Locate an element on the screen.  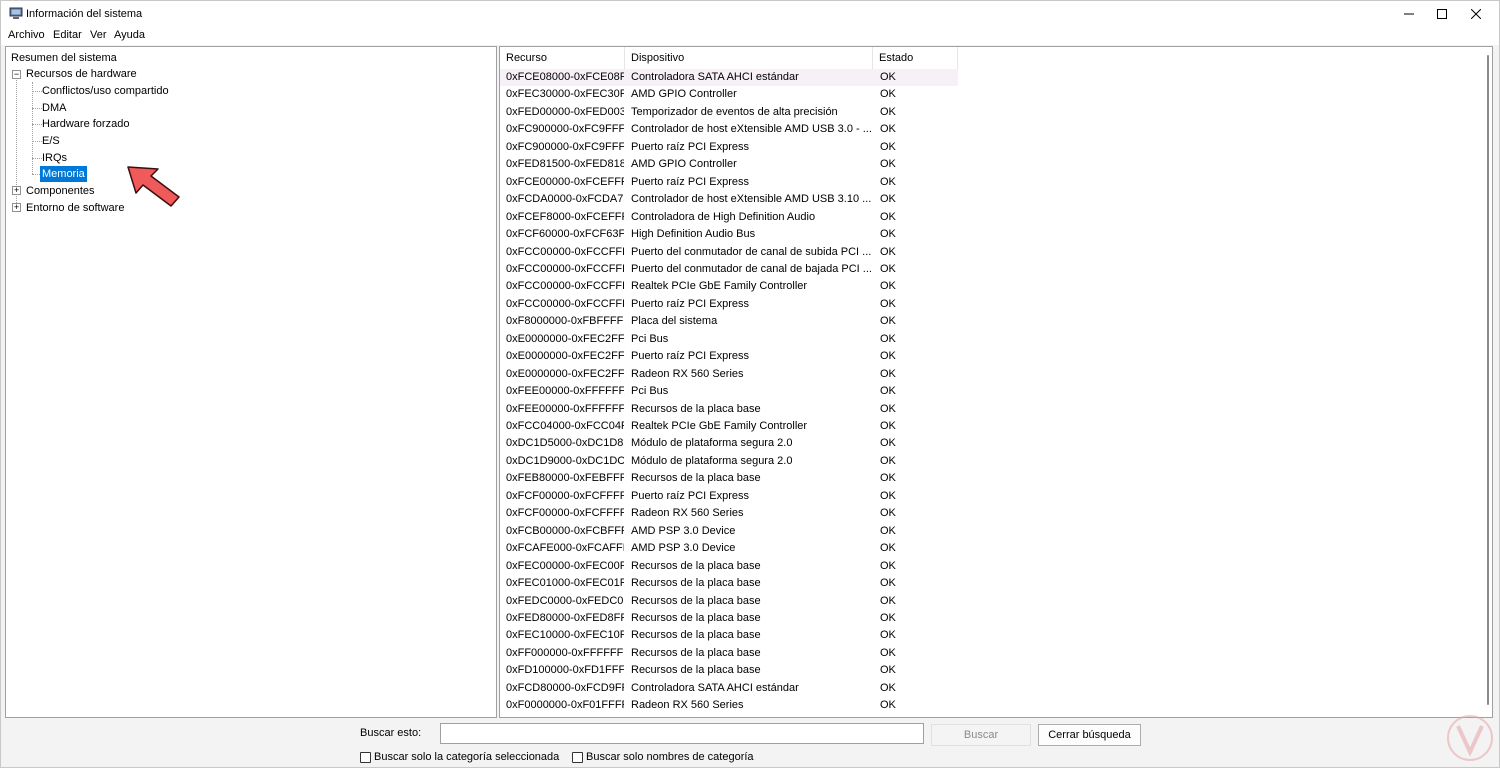
resource-cell: 0xFCF60000-0xFCF63FFF is located at coordinates (565, 234).